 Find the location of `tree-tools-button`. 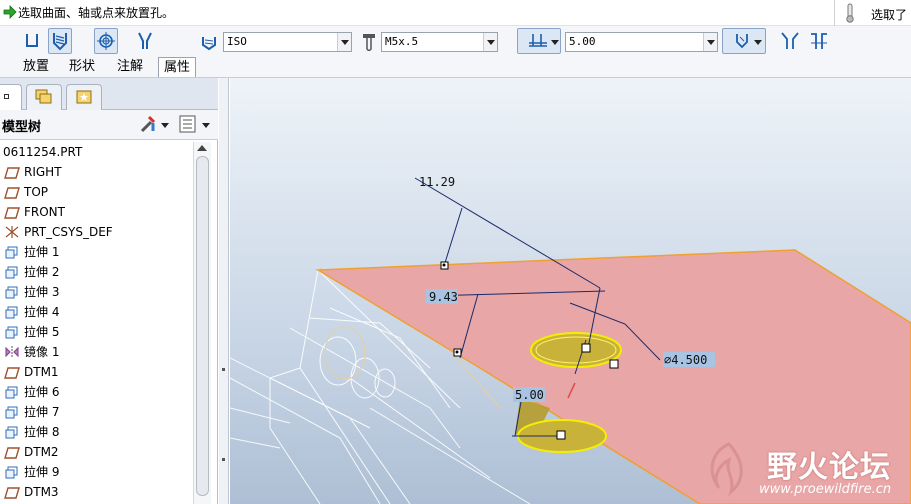

tree-tools-button is located at coordinates (155, 125).